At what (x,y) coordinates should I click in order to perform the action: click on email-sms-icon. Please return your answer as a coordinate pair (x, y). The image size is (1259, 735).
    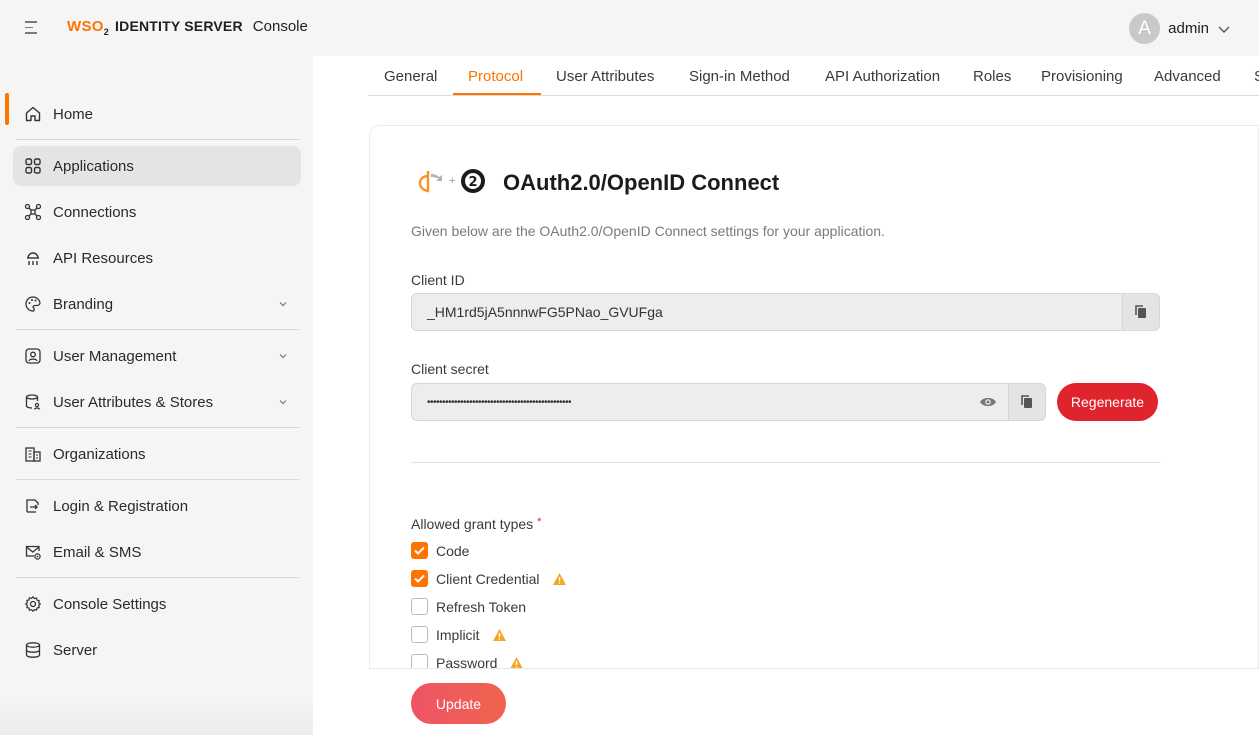
    Looking at the image, I should click on (33, 552).